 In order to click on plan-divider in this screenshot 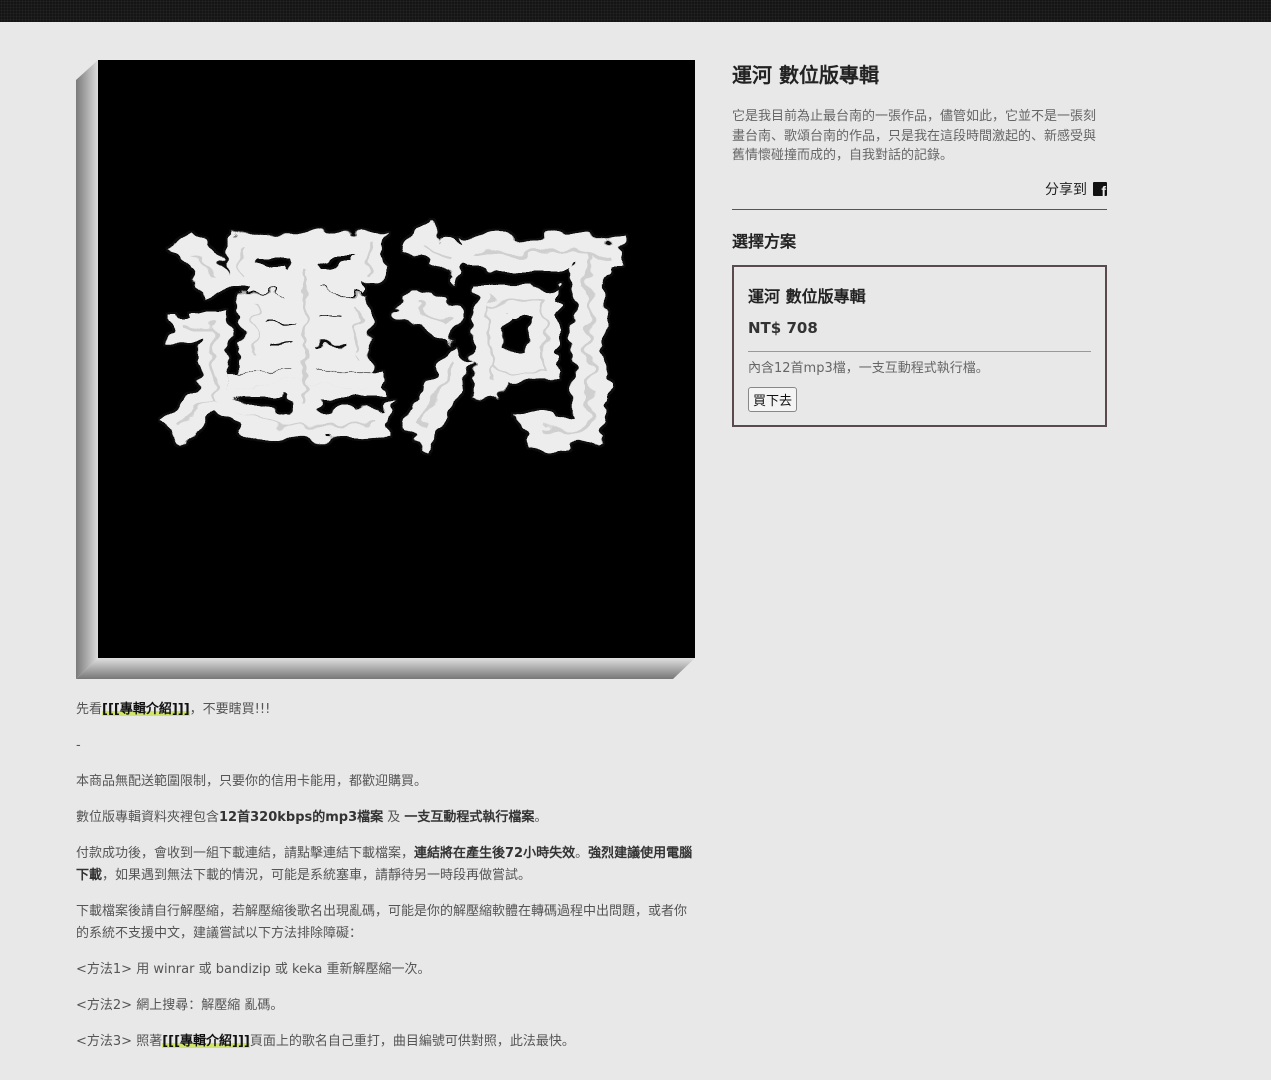, I will do `click(919, 351)`.